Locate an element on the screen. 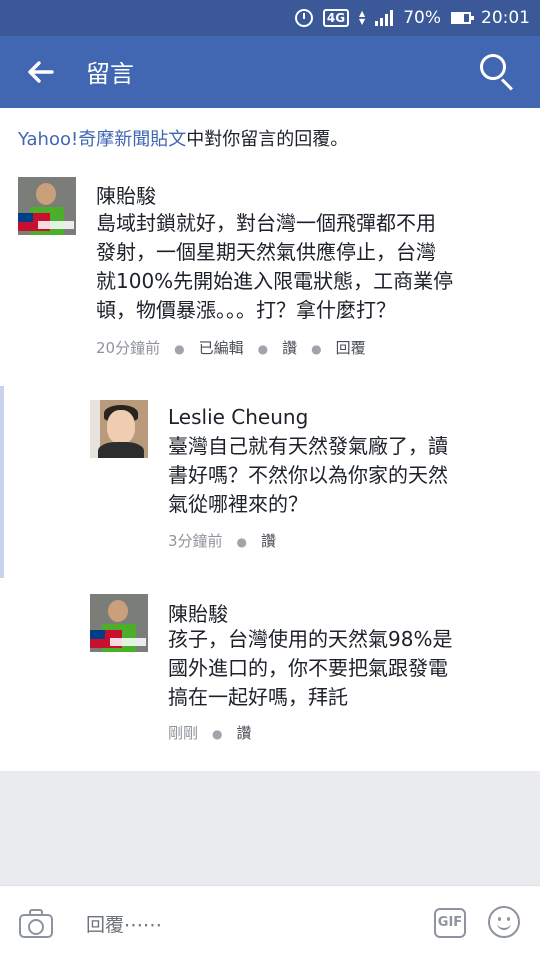 The width and height of the screenshot is (540, 961). comment-meta: 3分鐘前 ● 讚 is located at coordinates (222, 540).